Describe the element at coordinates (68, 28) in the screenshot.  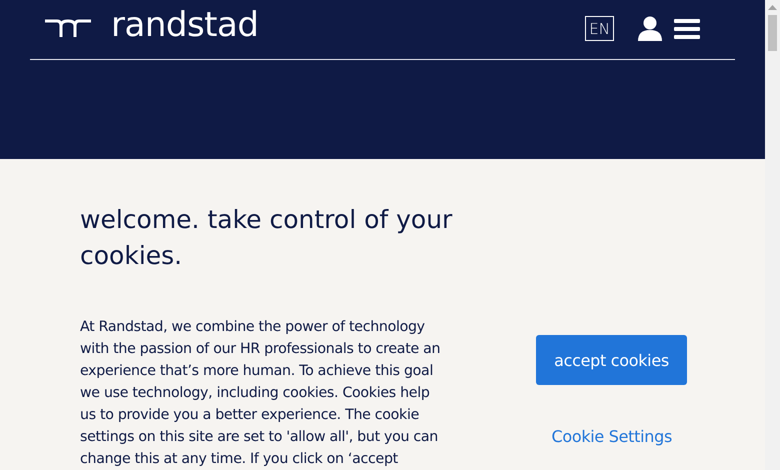
I see `logo-icon` at that location.